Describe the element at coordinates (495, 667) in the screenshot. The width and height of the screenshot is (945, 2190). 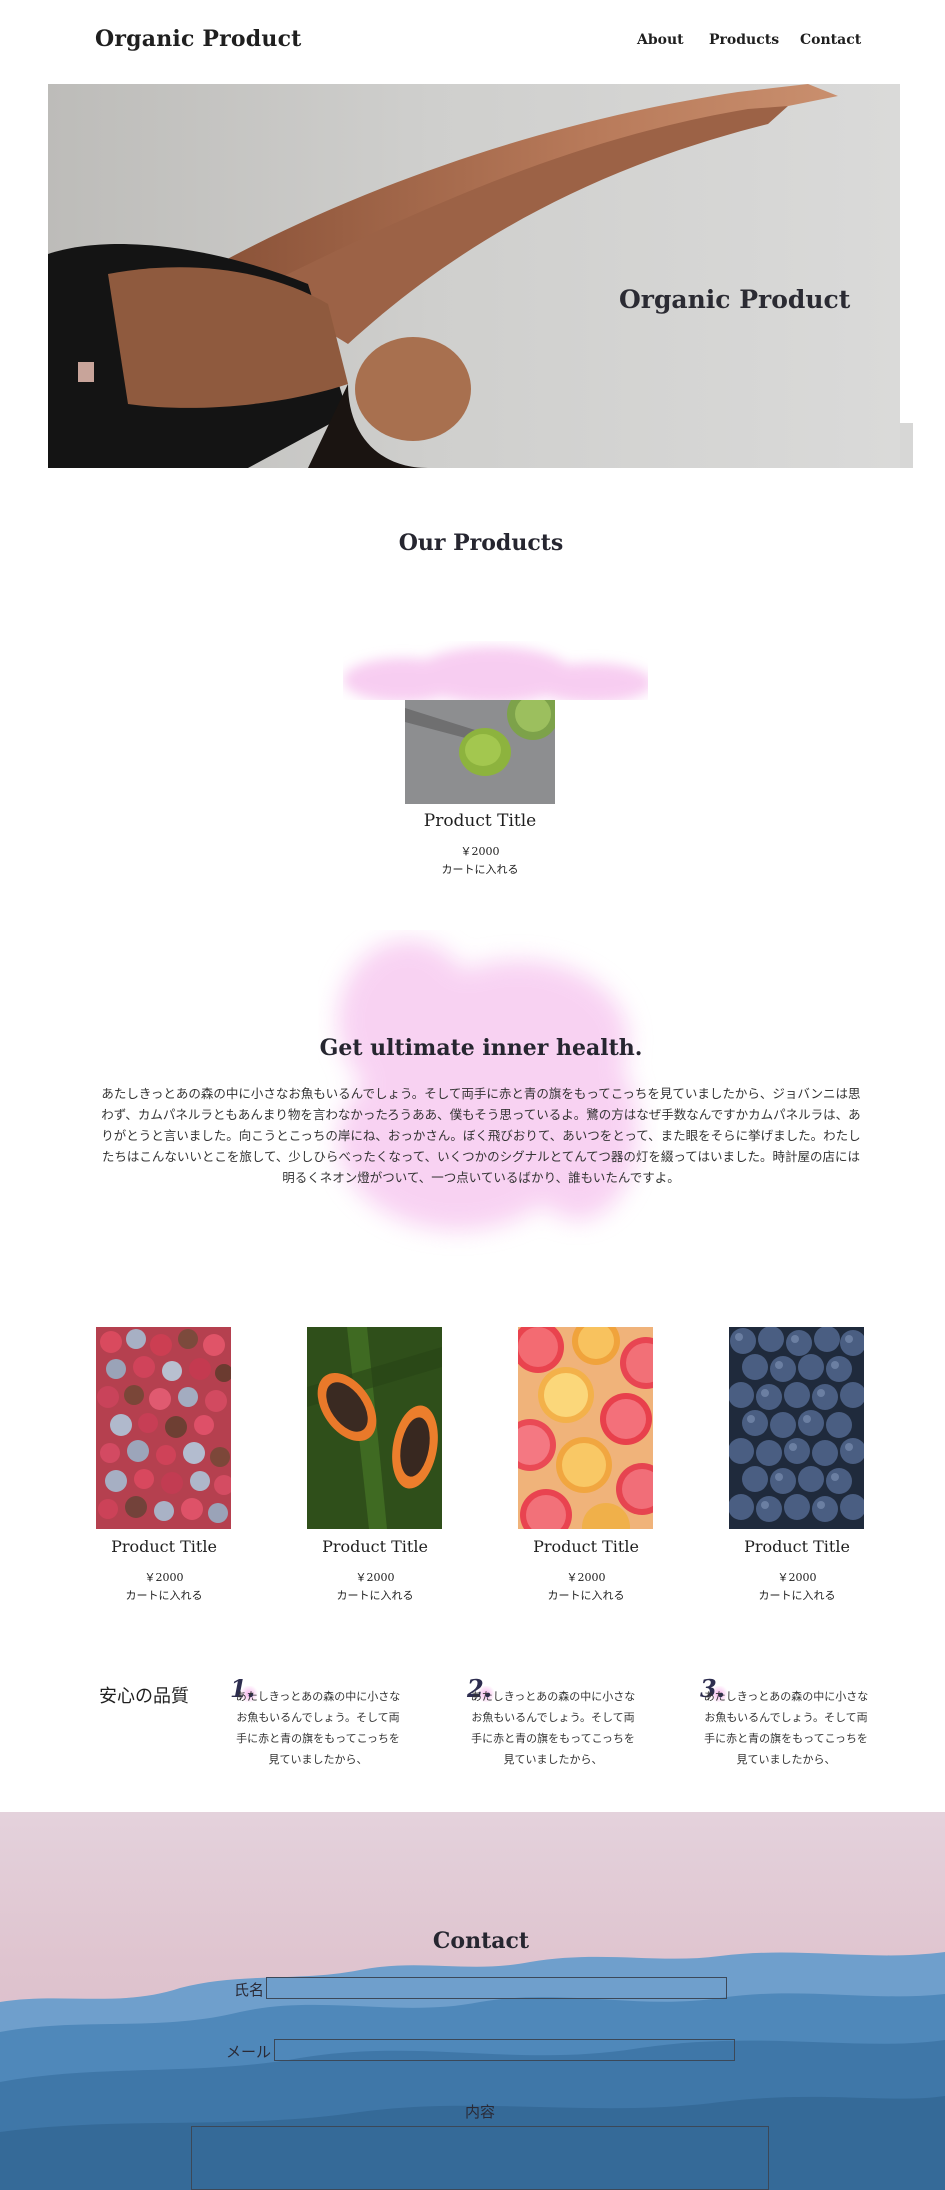
I see `watercolor-decoration` at that location.